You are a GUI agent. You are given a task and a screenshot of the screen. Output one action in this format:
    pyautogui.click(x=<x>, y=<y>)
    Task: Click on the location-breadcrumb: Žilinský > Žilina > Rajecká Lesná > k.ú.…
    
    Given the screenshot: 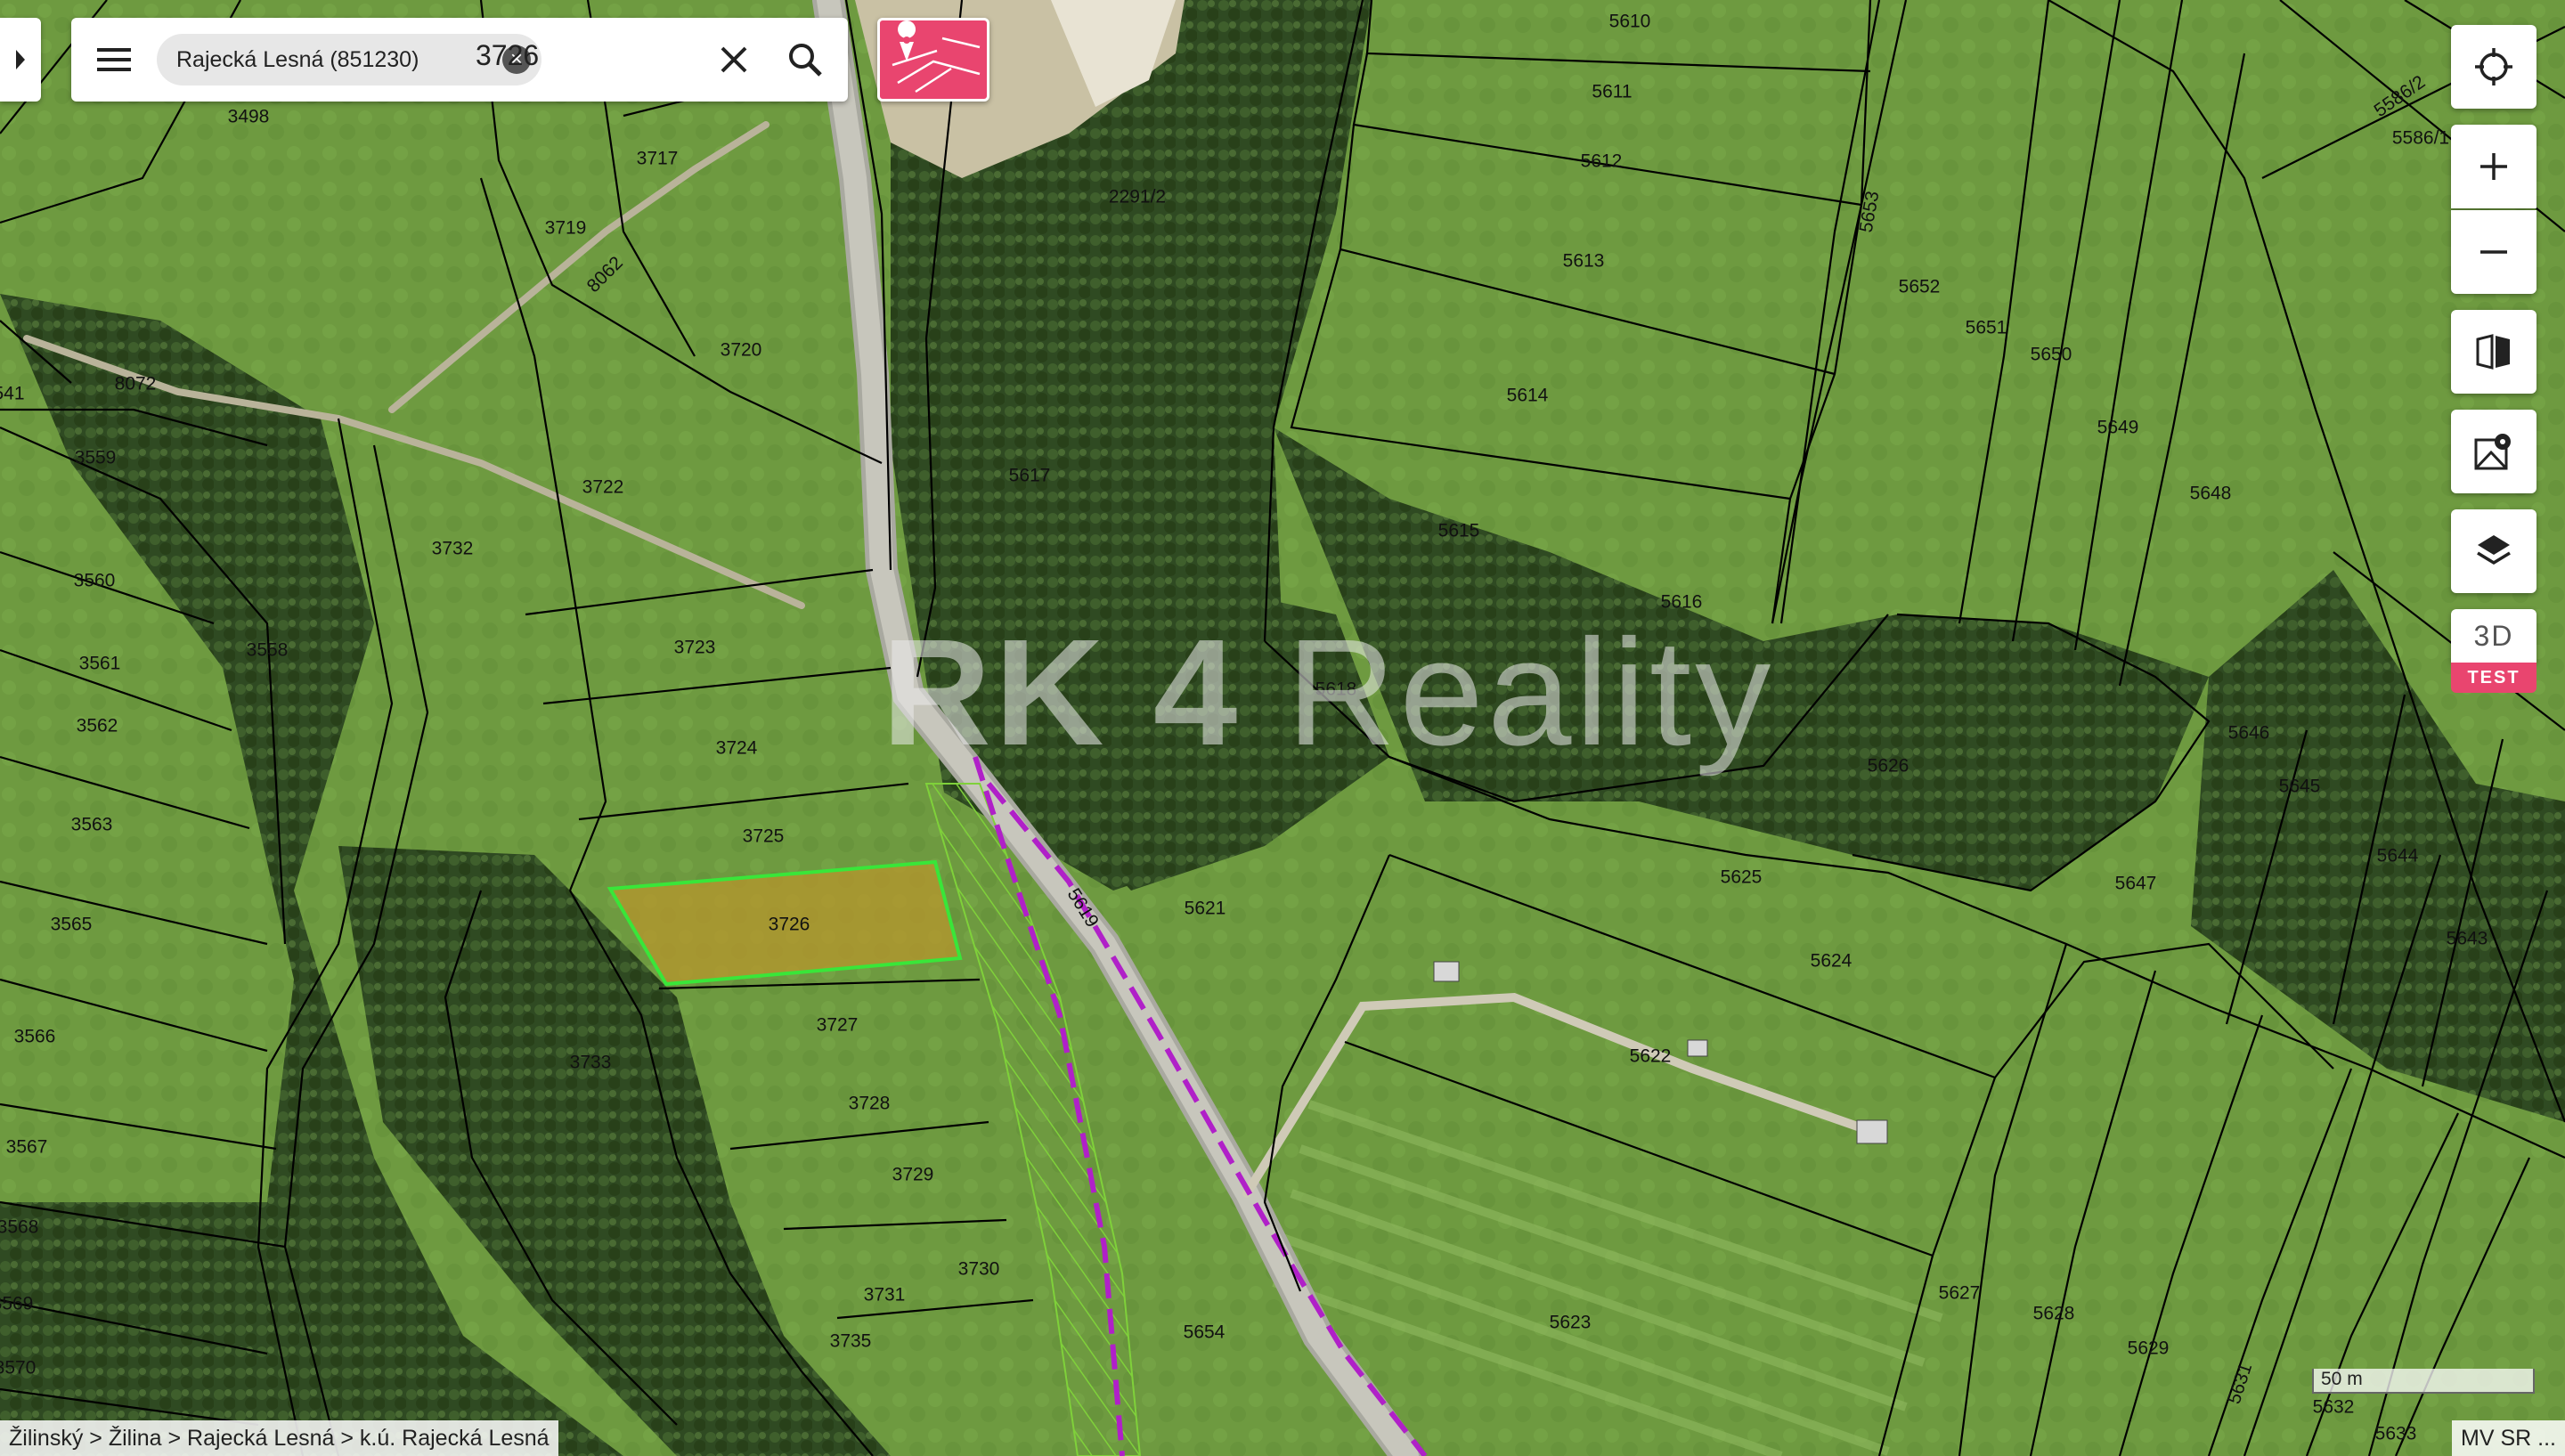 What is the action you would take?
    pyautogui.click(x=279, y=1438)
    